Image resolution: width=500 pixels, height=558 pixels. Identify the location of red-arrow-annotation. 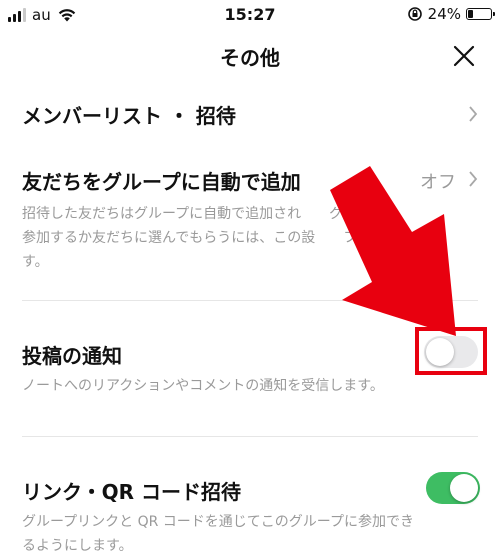
(393, 251).